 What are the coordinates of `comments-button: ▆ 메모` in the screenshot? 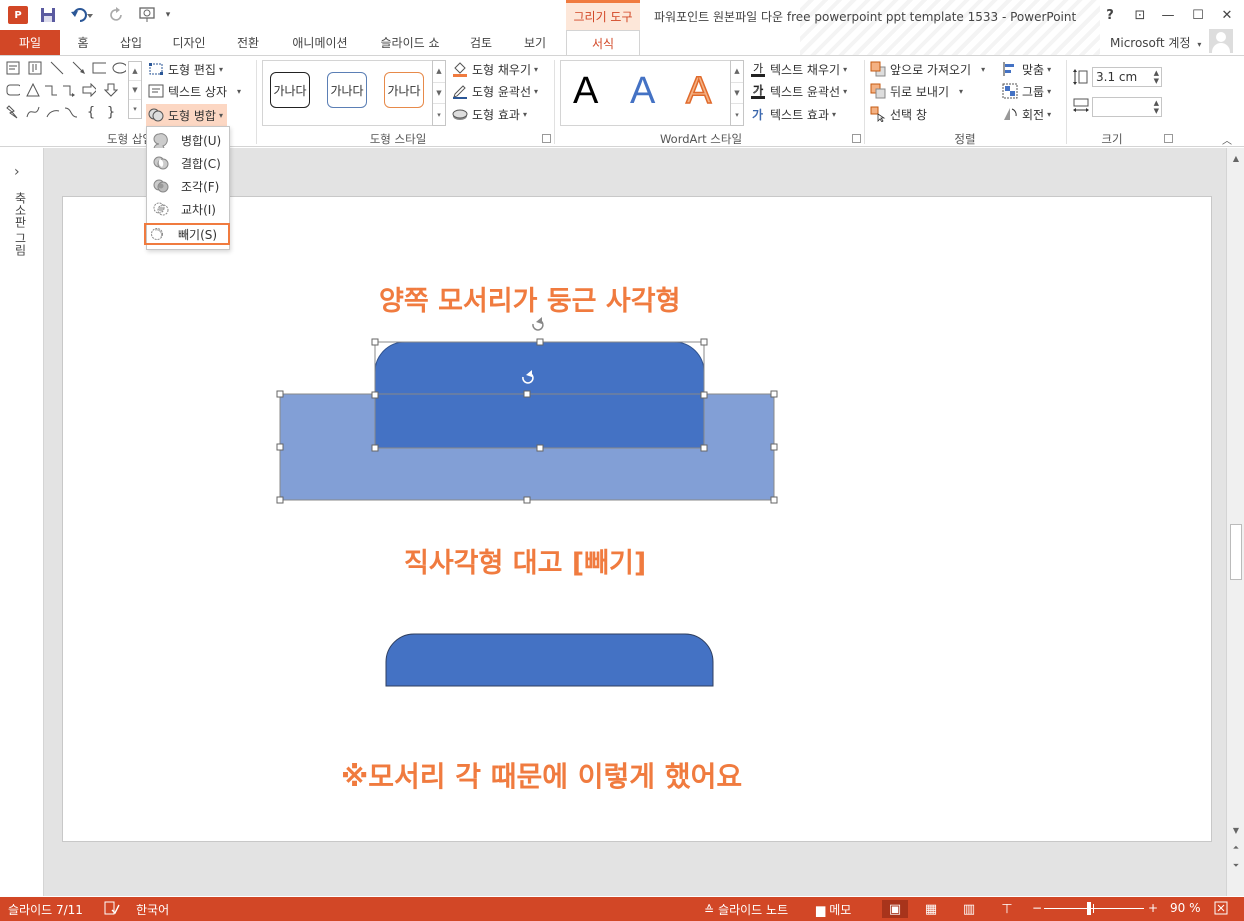 It's located at (833, 909).